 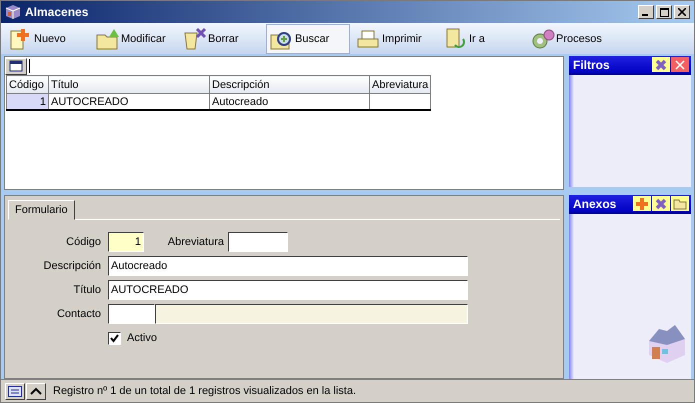 I want to click on folder-icon, so click(x=680, y=204).